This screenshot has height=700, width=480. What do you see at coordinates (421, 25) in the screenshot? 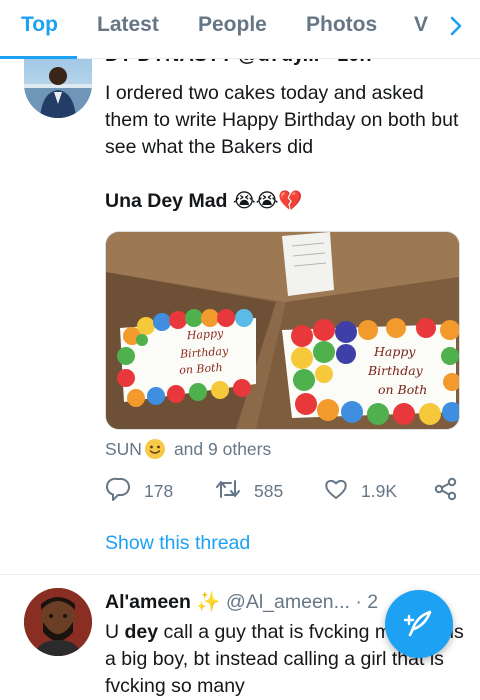
I see `tab-videos-partial: V` at bounding box center [421, 25].